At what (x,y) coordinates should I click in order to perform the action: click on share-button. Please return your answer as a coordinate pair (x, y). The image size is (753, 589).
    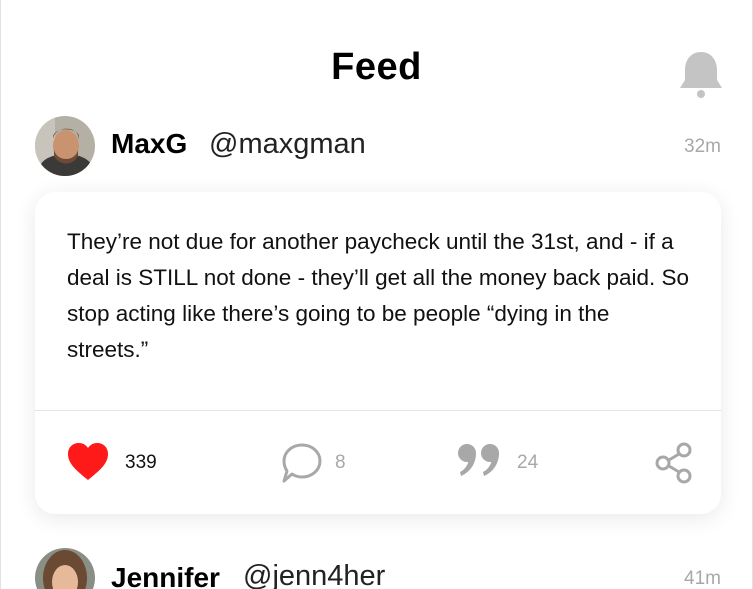
    Looking at the image, I should click on (675, 464).